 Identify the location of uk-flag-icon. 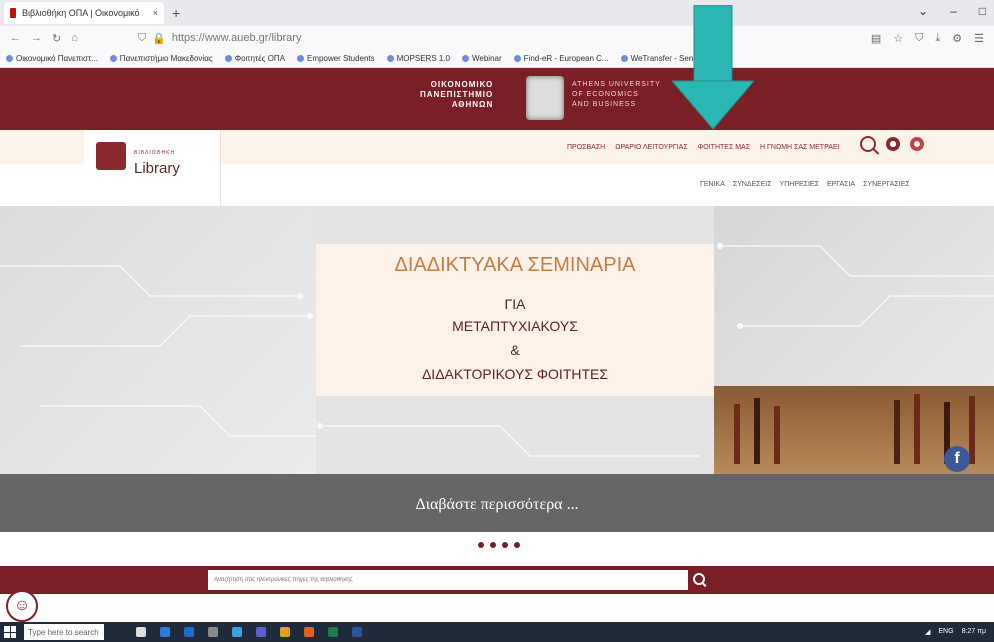
(917, 144).